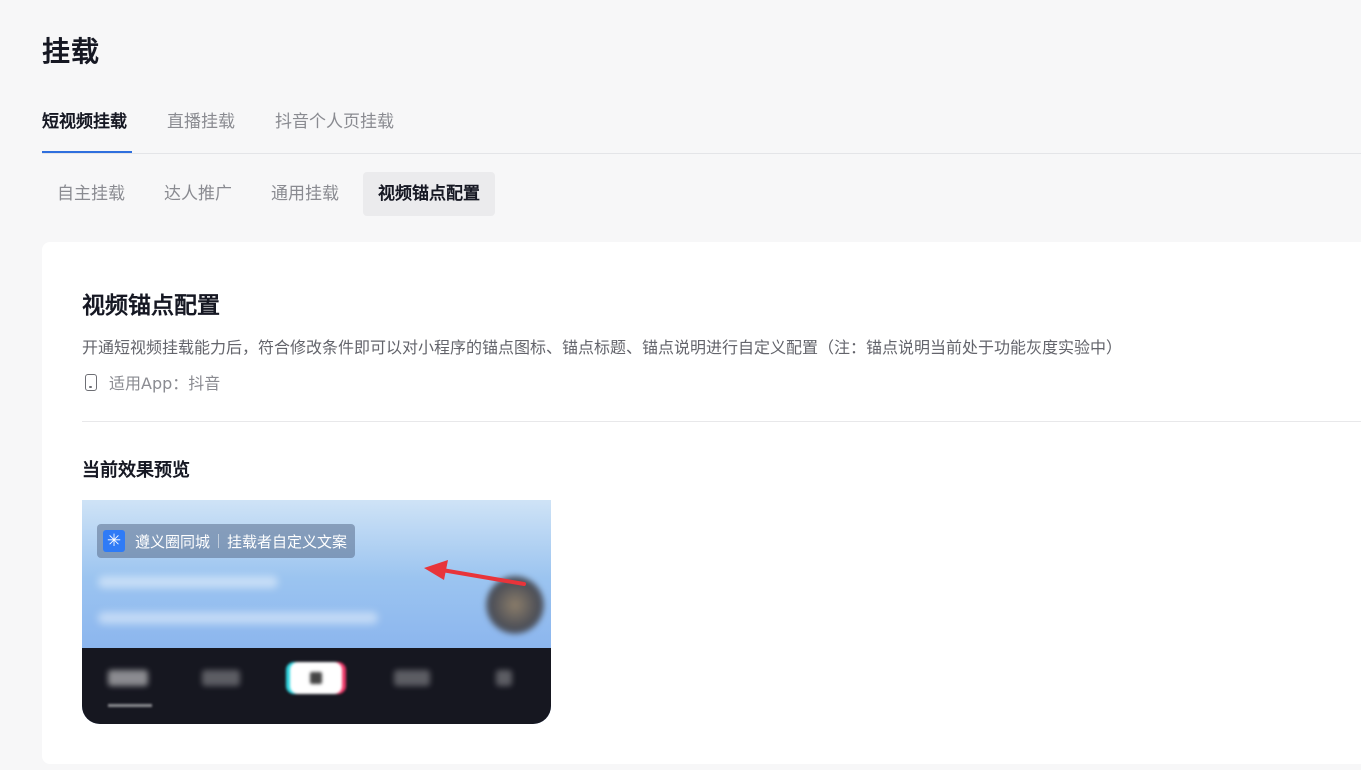  Describe the element at coordinates (701, 131) in the screenshot. I see `main-tabs: 短视频挂载 直播挂载 抖音个人页挂载` at that location.